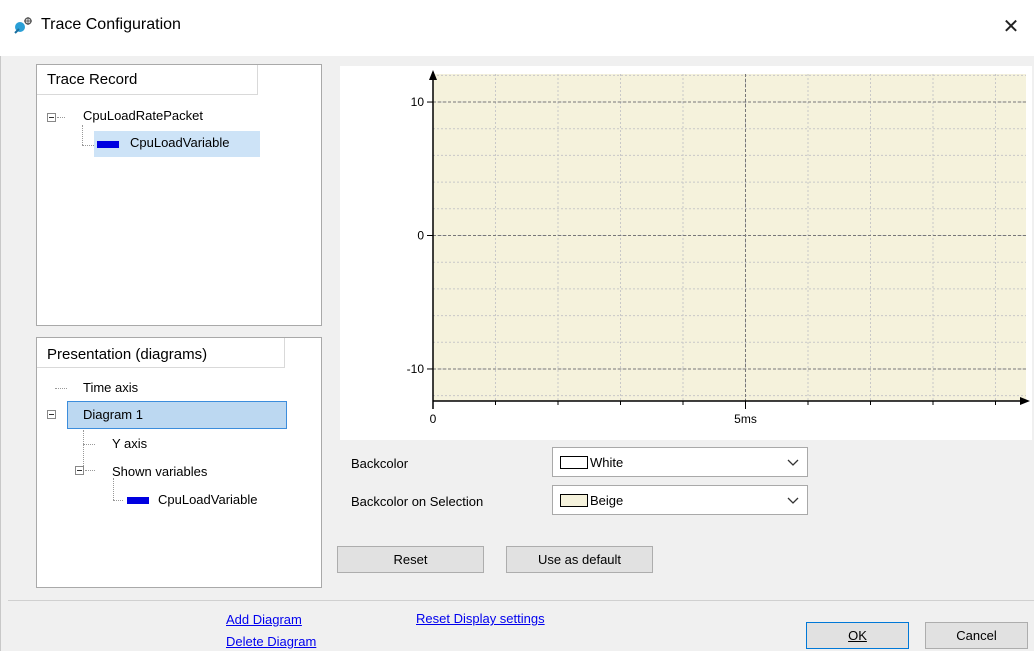  What do you see at coordinates (480, 618) in the screenshot?
I see `reset-display-settings-link: Reset Display settings` at bounding box center [480, 618].